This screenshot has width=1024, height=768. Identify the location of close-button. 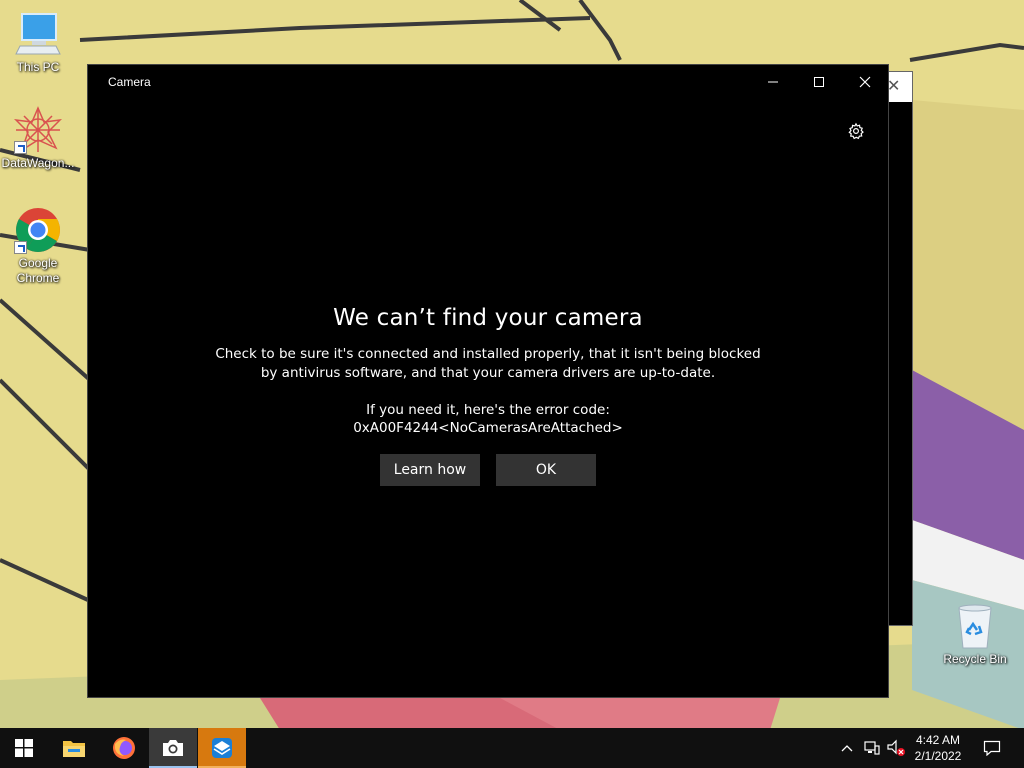
(865, 82).